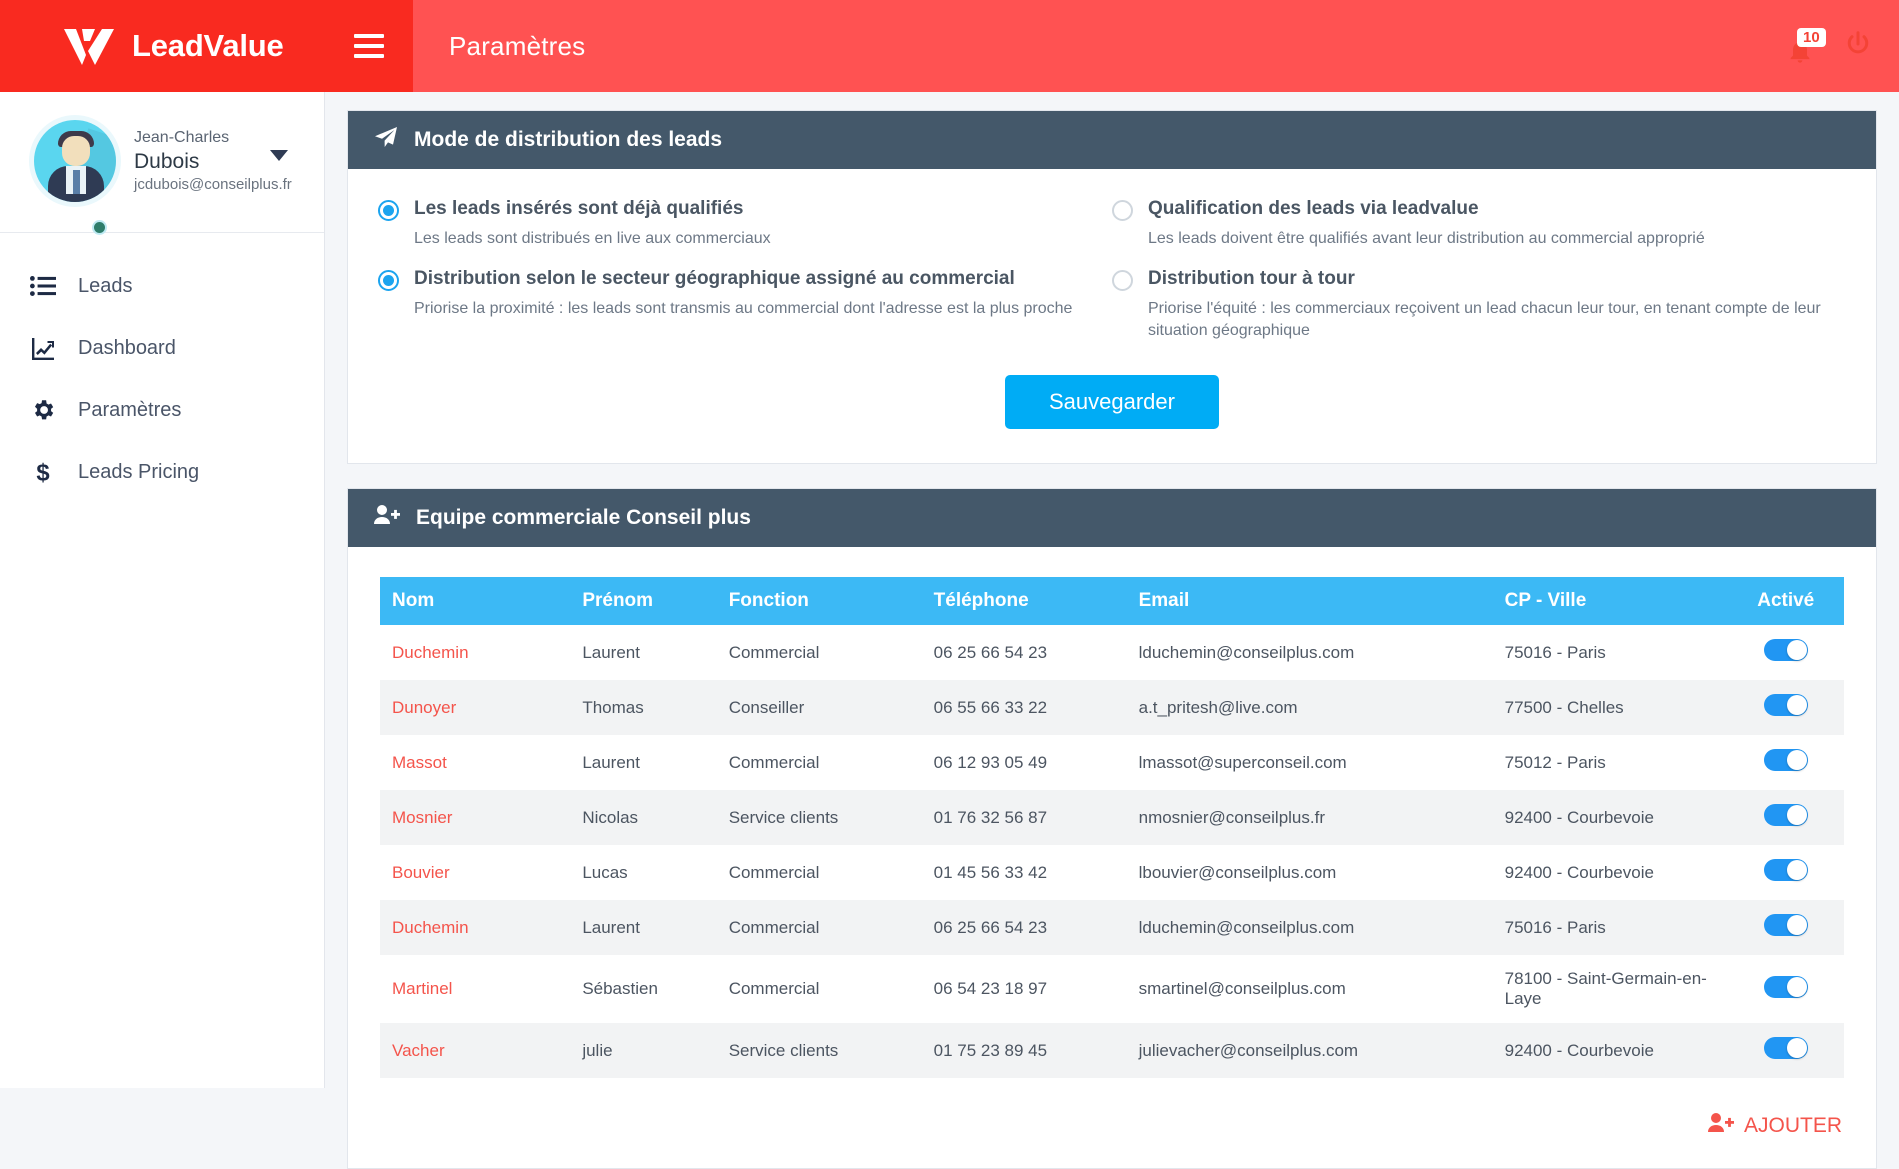  I want to click on top-bar-actions: 10, so click(1828, 46).